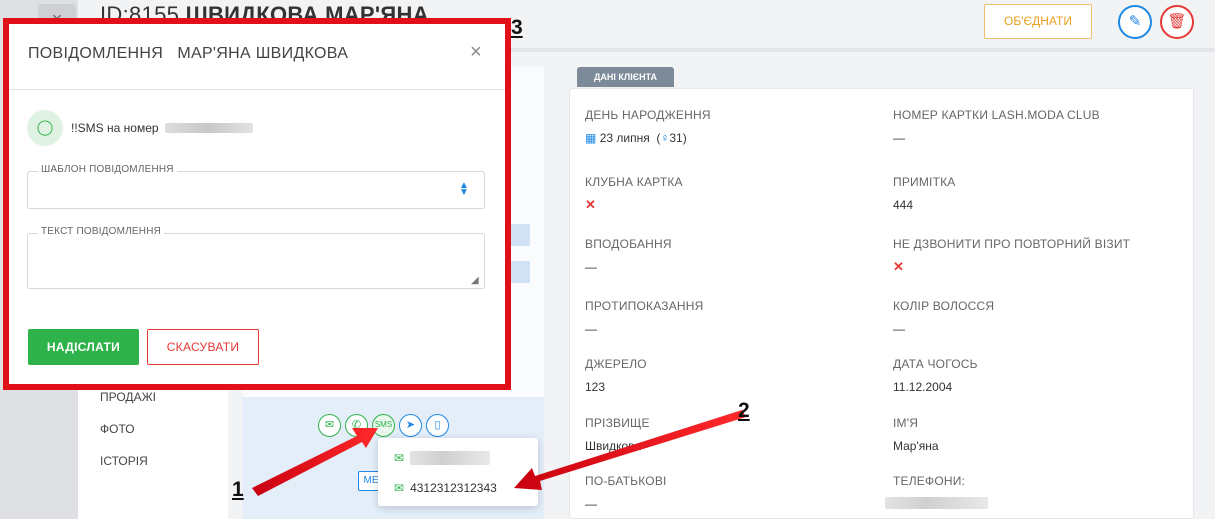  Describe the element at coordinates (499, 453) in the screenshot. I see `annotation-arrows` at that location.